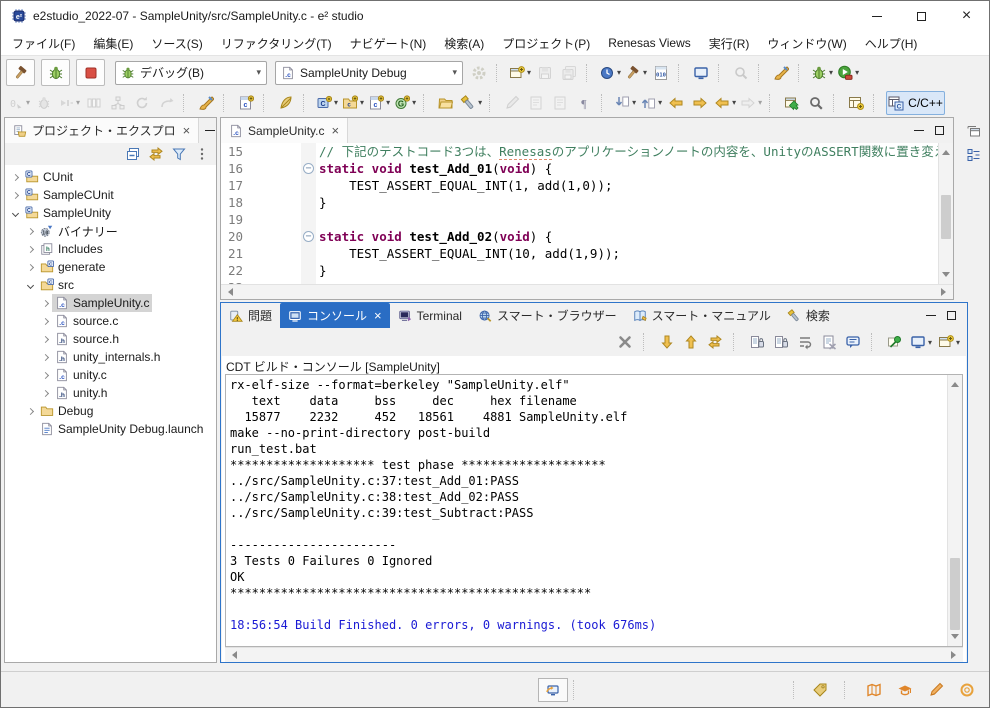 Image resolution: width=990 pixels, height=708 pixels. Describe the element at coordinates (286, 103) in the screenshot. I see `feather-button` at that location.